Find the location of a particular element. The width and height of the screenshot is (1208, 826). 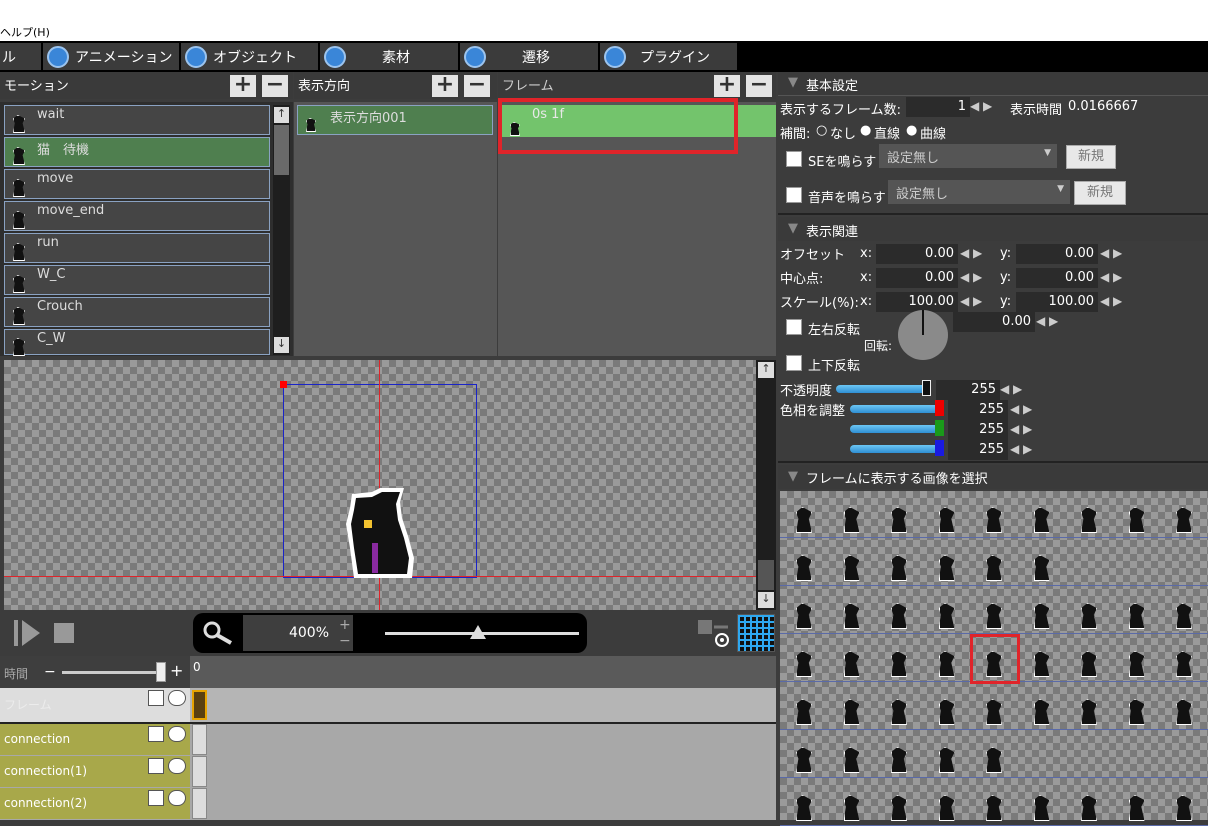

center-y-stepper: ◀ ▶ is located at coordinates (1115, 280).